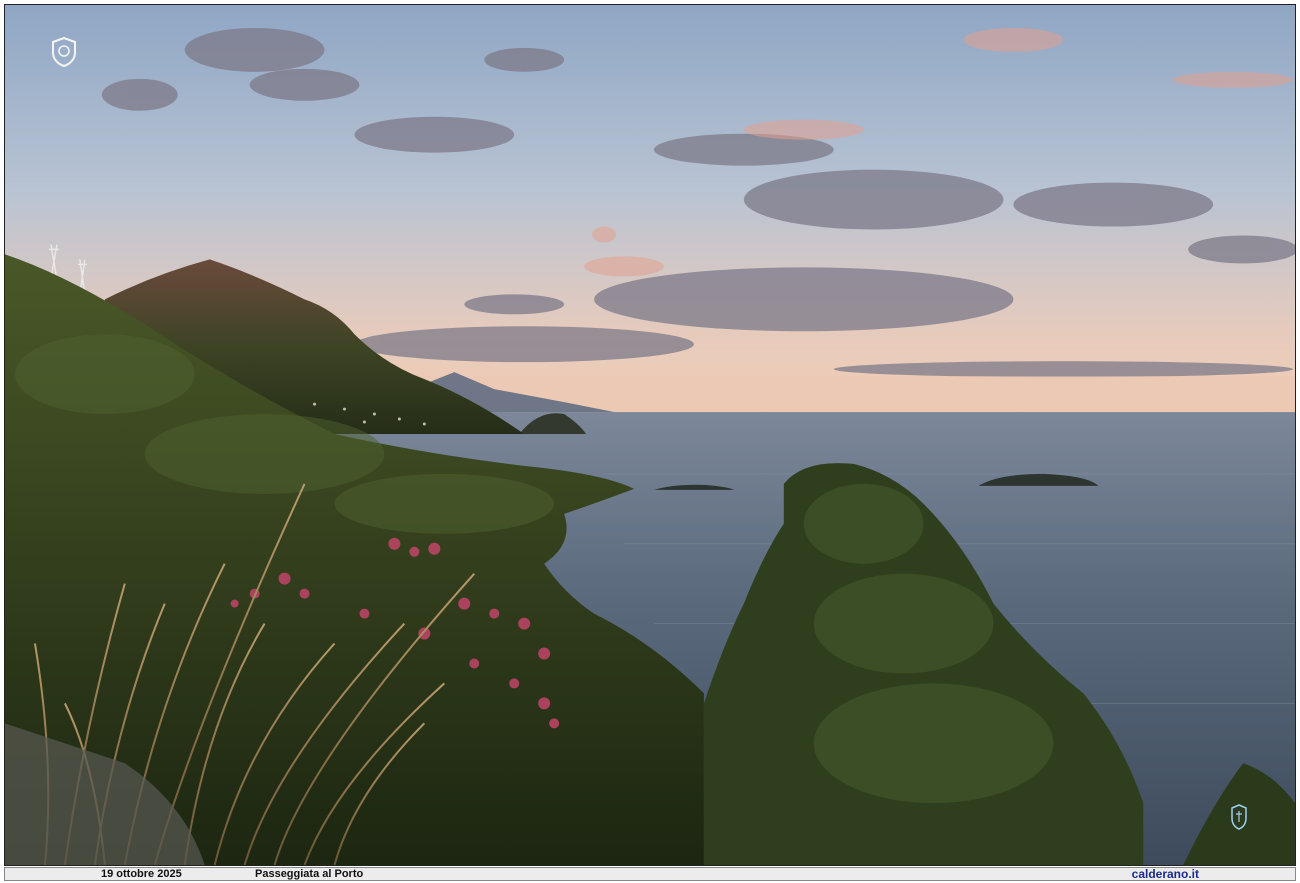 Image resolution: width=1300 pixels, height=883 pixels. Describe the element at coordinates (141, 874) in the screenshot. I see `photo-date: 19 ottobre 2025` at that location.